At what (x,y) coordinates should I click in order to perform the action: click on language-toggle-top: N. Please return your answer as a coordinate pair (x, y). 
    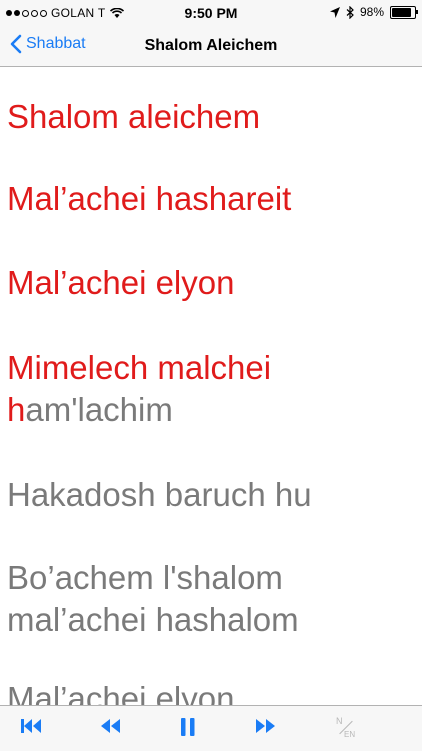
    Looking at the image, I should click on (339, 721).